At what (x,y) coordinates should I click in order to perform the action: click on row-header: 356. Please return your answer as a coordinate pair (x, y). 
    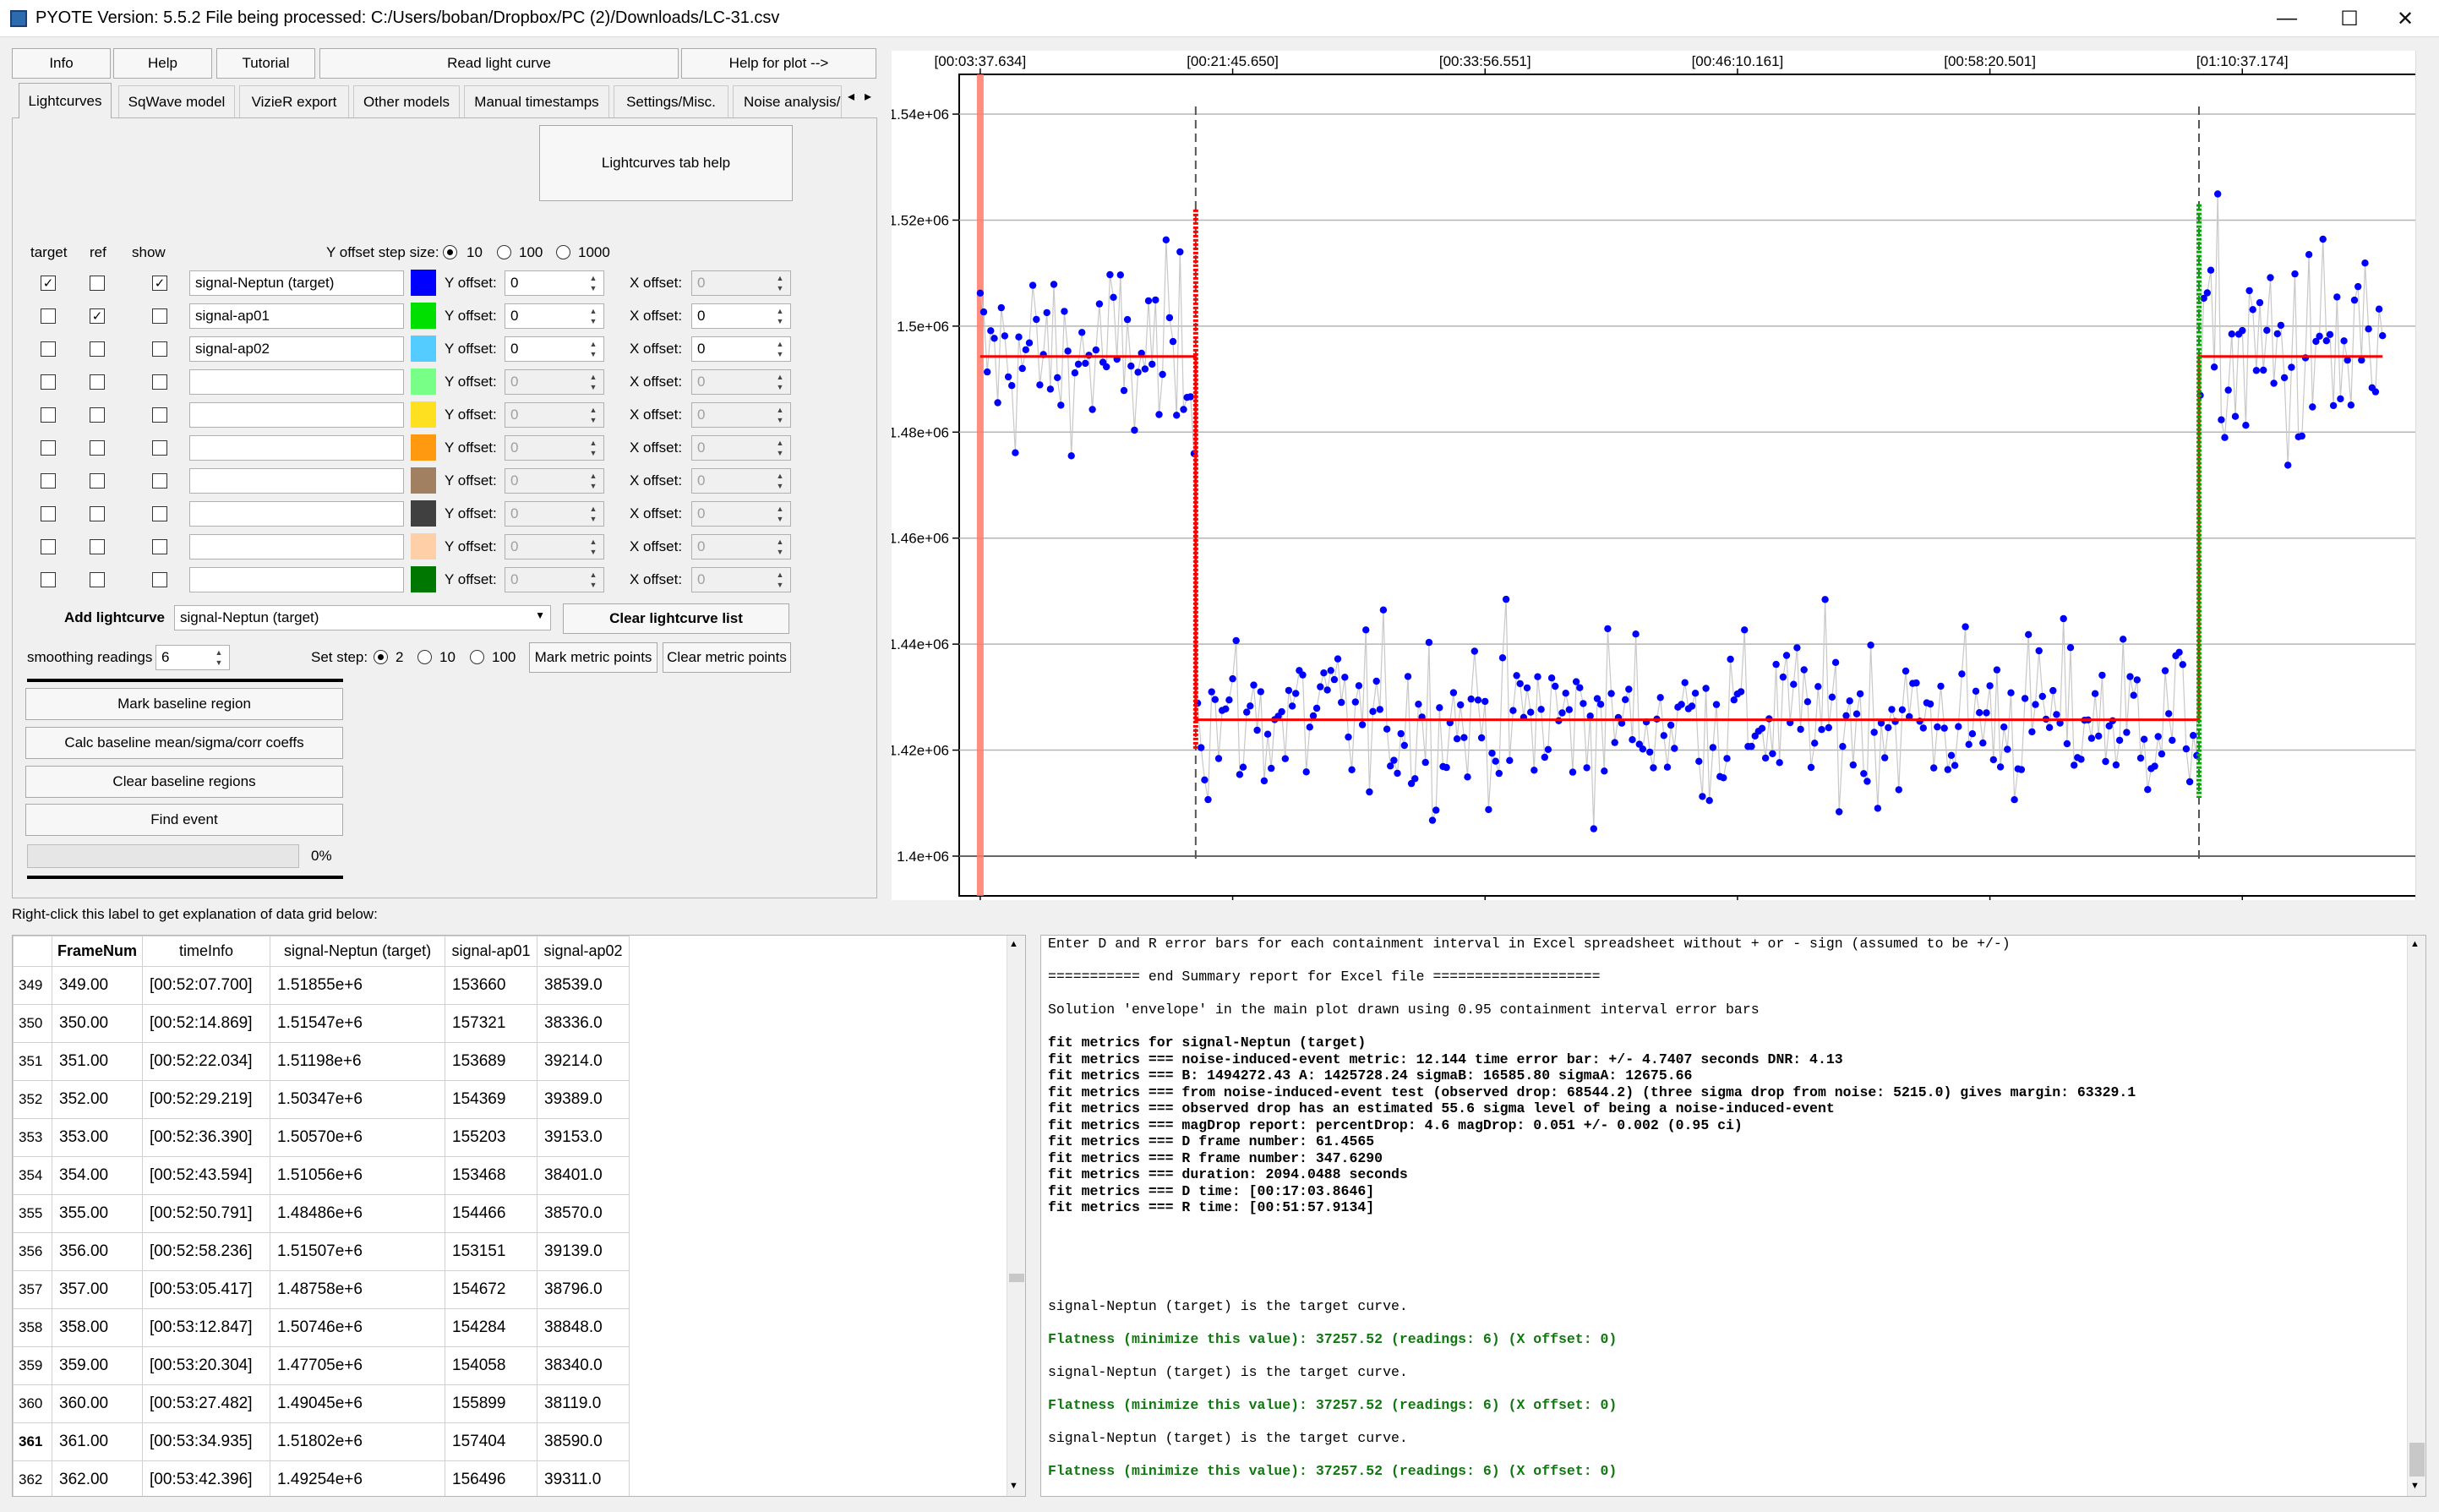
    Looking at the image, I should click on (32, 1251).